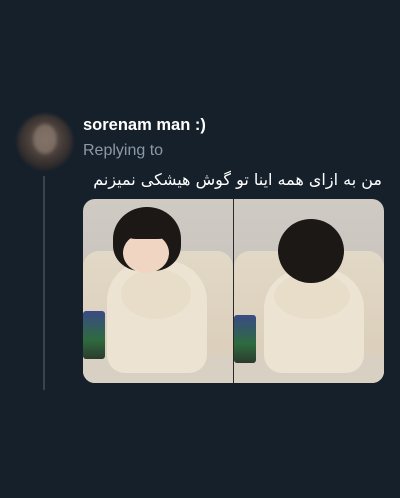 The image size is (400, 498). I want to click on tweet-text: من به ازای همه اینا تو گوش هیشکی نمیزنم, so click(237, 179).